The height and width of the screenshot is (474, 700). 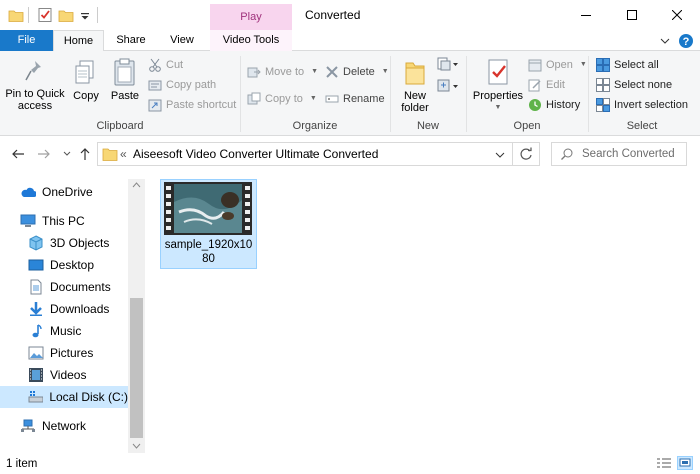 I want to click on new-folder-button: New folder, so click(x=415, y=86).